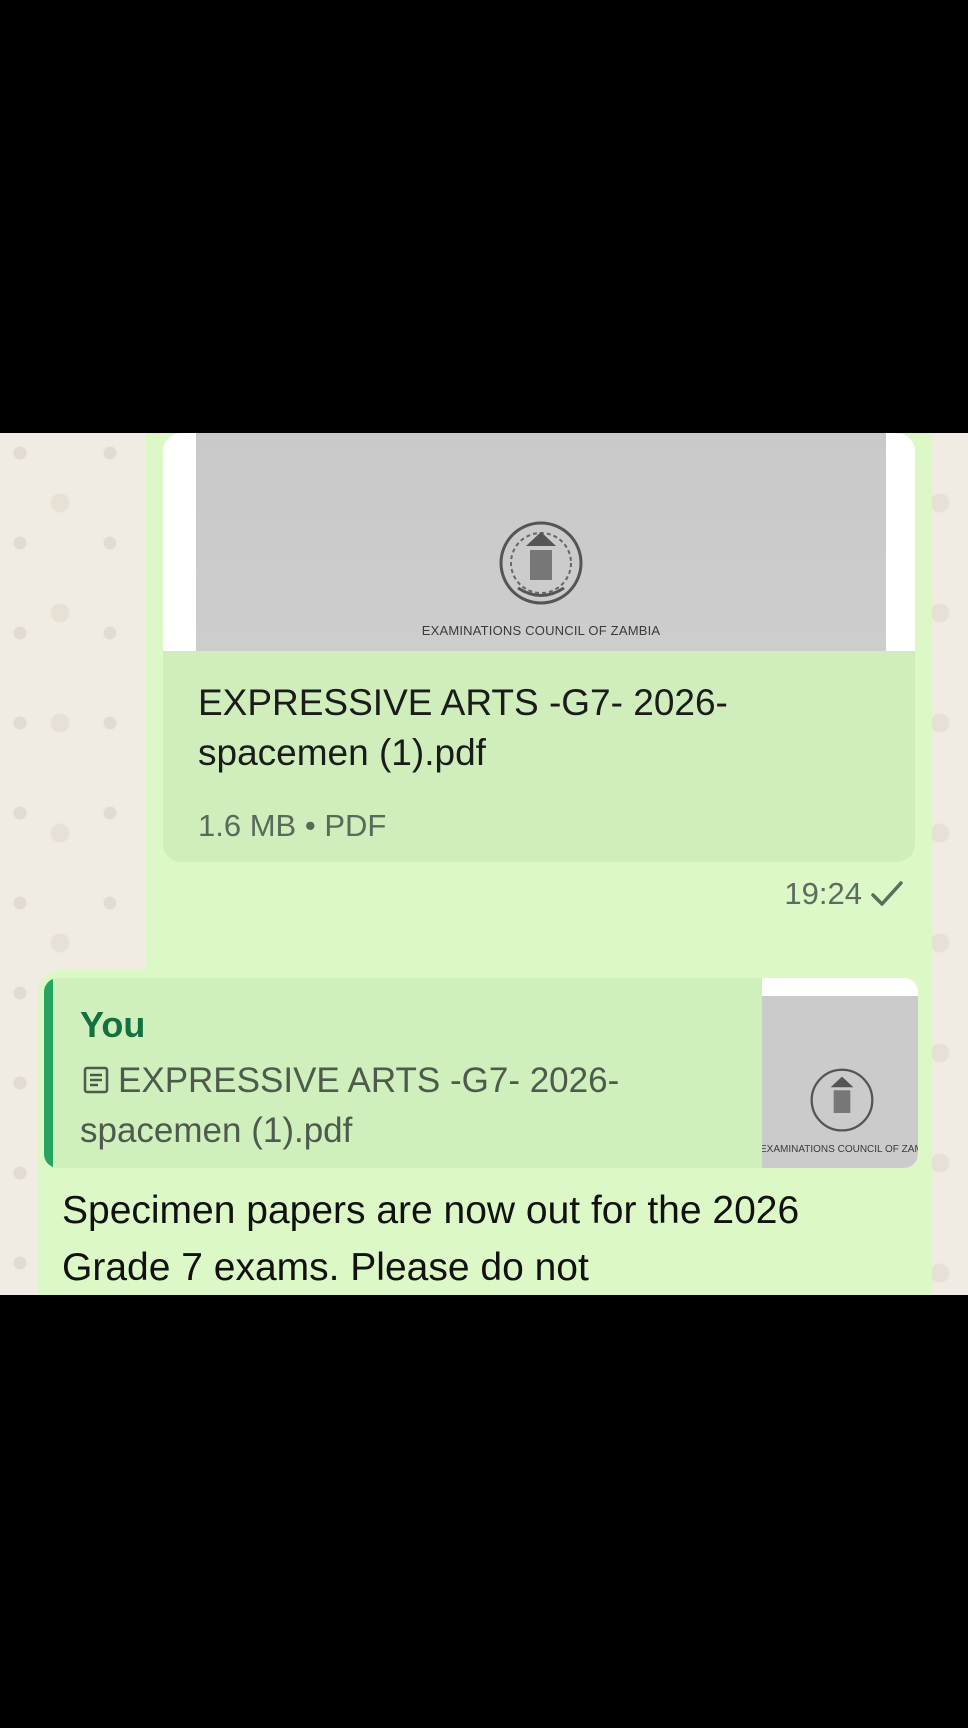  I want to click on preview-caption: EXAMINATIONS COUNCIL OF ZAMBIA, so click(541, 630).